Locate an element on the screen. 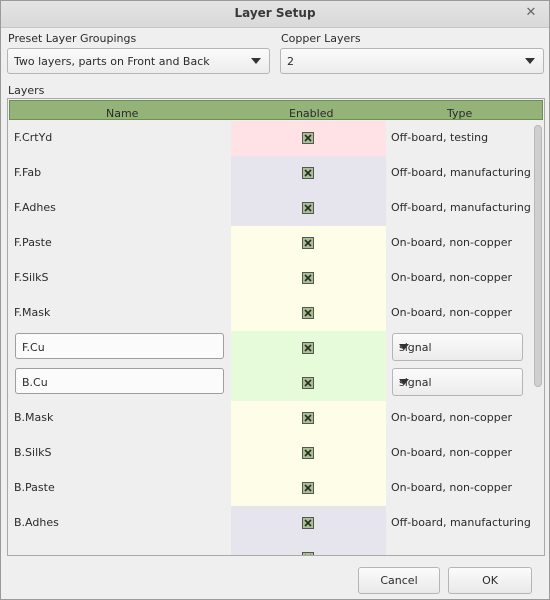 This screenshot has height=600, width=550. copper-layers-value: 2 is located at coordinates (290, 61).